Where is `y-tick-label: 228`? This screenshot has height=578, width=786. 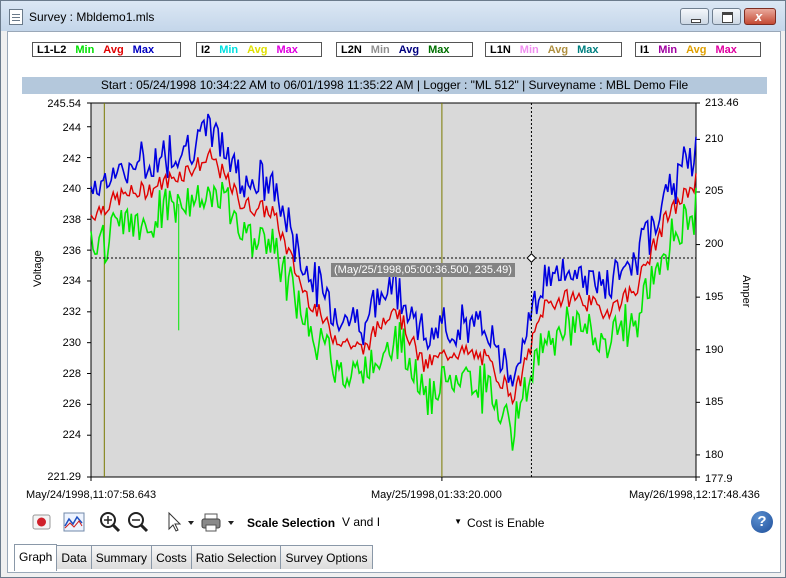 y-tick-label: 228 is located at coordinates (71, 374).